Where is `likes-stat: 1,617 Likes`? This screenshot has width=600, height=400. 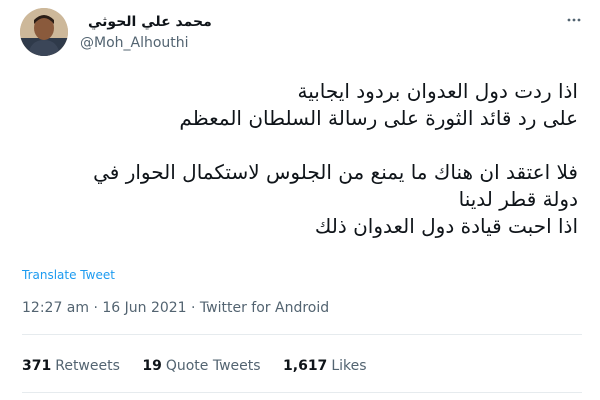
likes-stat: 1,617 Likes is located at coordinates (325, 366).